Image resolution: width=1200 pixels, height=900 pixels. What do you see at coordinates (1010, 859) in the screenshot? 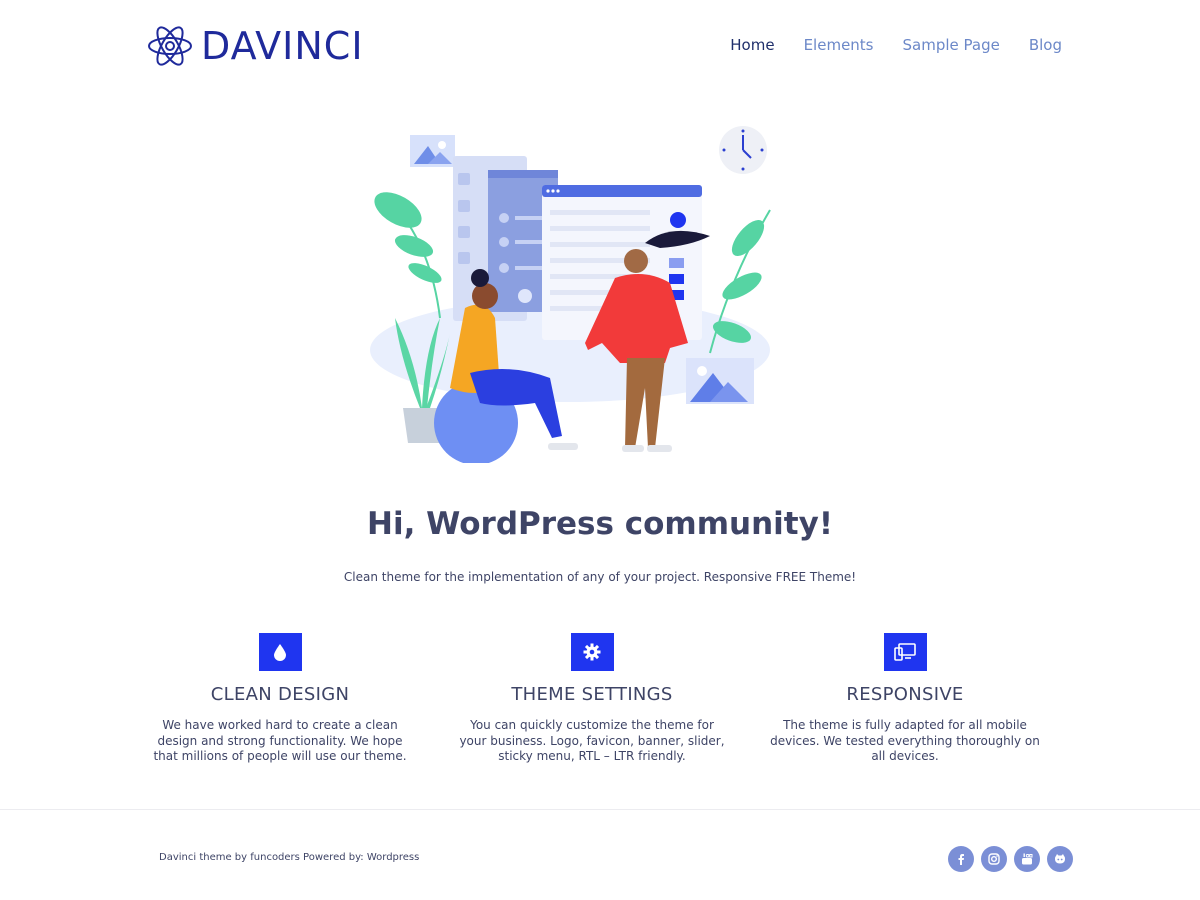
I see `social-links` at bounding box center [1010, 859].